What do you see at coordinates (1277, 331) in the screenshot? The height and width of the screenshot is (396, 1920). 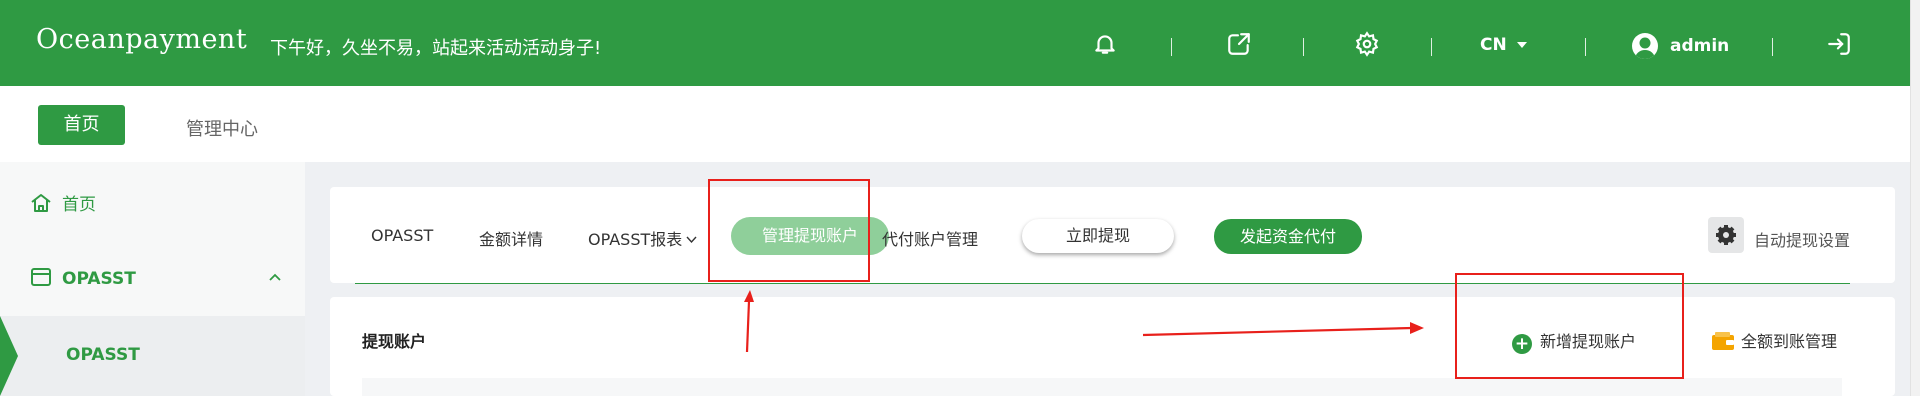 I see `annotation-arrow-right` at bounding box center [1277, 331].